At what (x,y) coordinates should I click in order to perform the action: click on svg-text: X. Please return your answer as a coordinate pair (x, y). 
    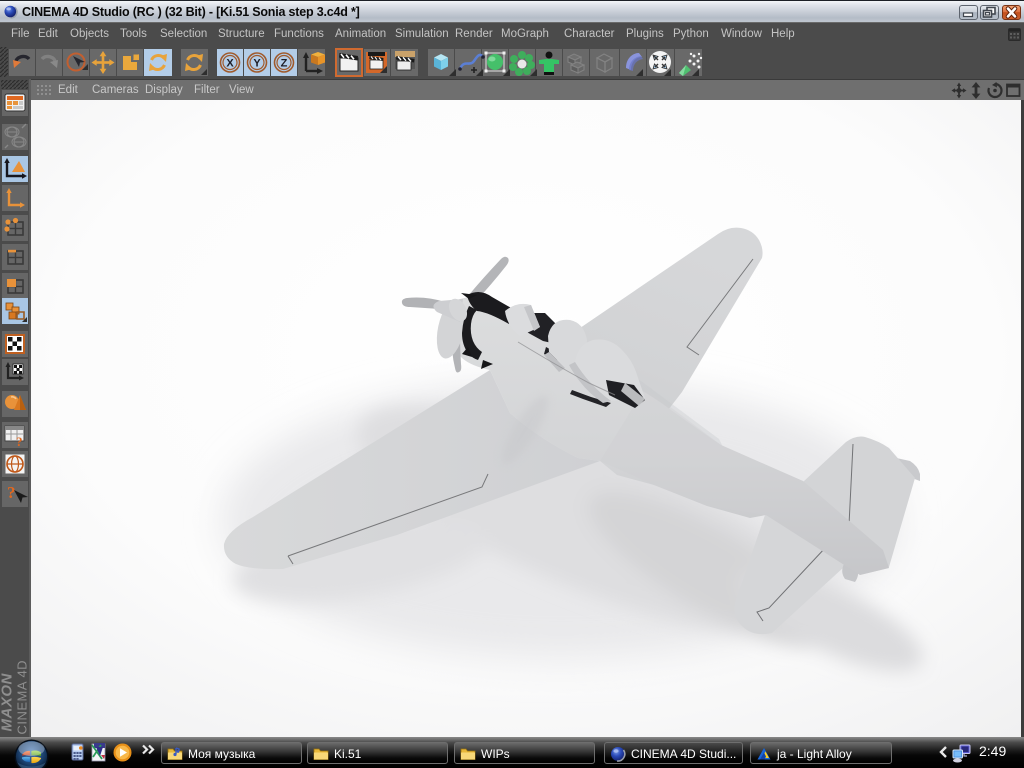
    Looking at the image, I should click on (230, 64).